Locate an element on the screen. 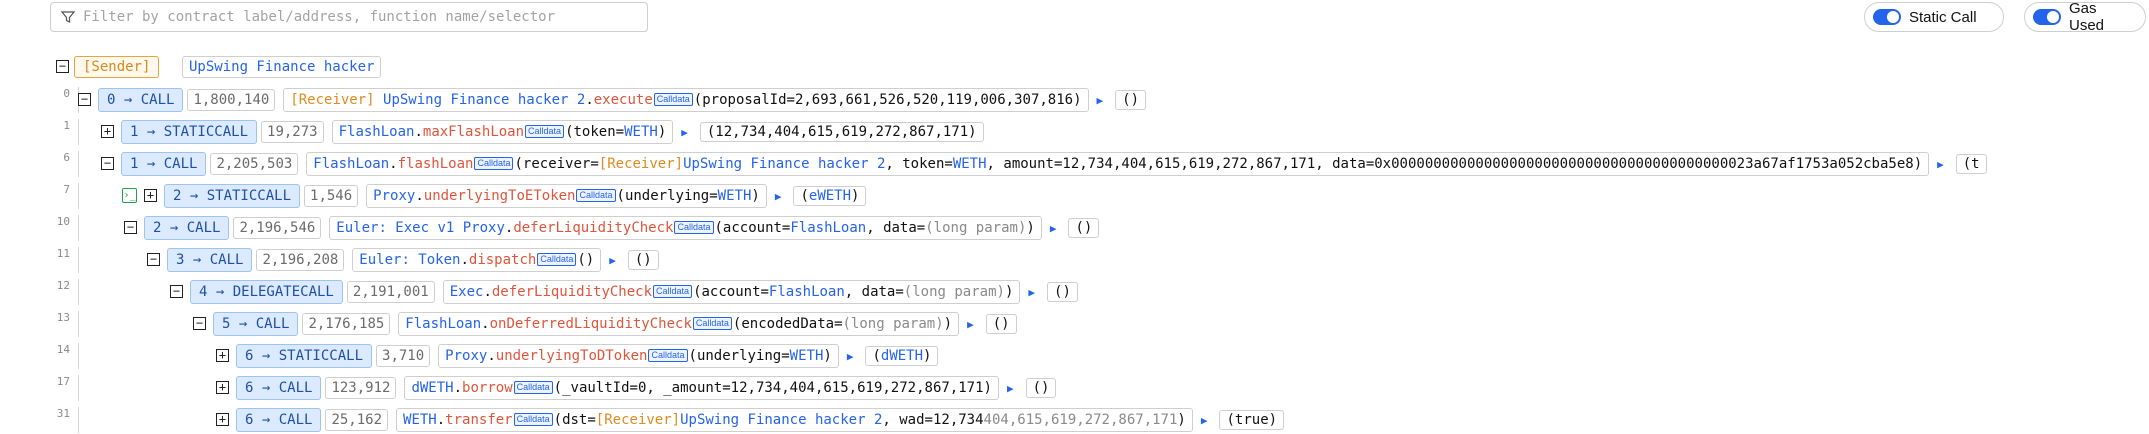 This screenshot has height=434, width=2149. call-type-badge: 4 → DELEGATECALL is located at coordinates (266, 292).